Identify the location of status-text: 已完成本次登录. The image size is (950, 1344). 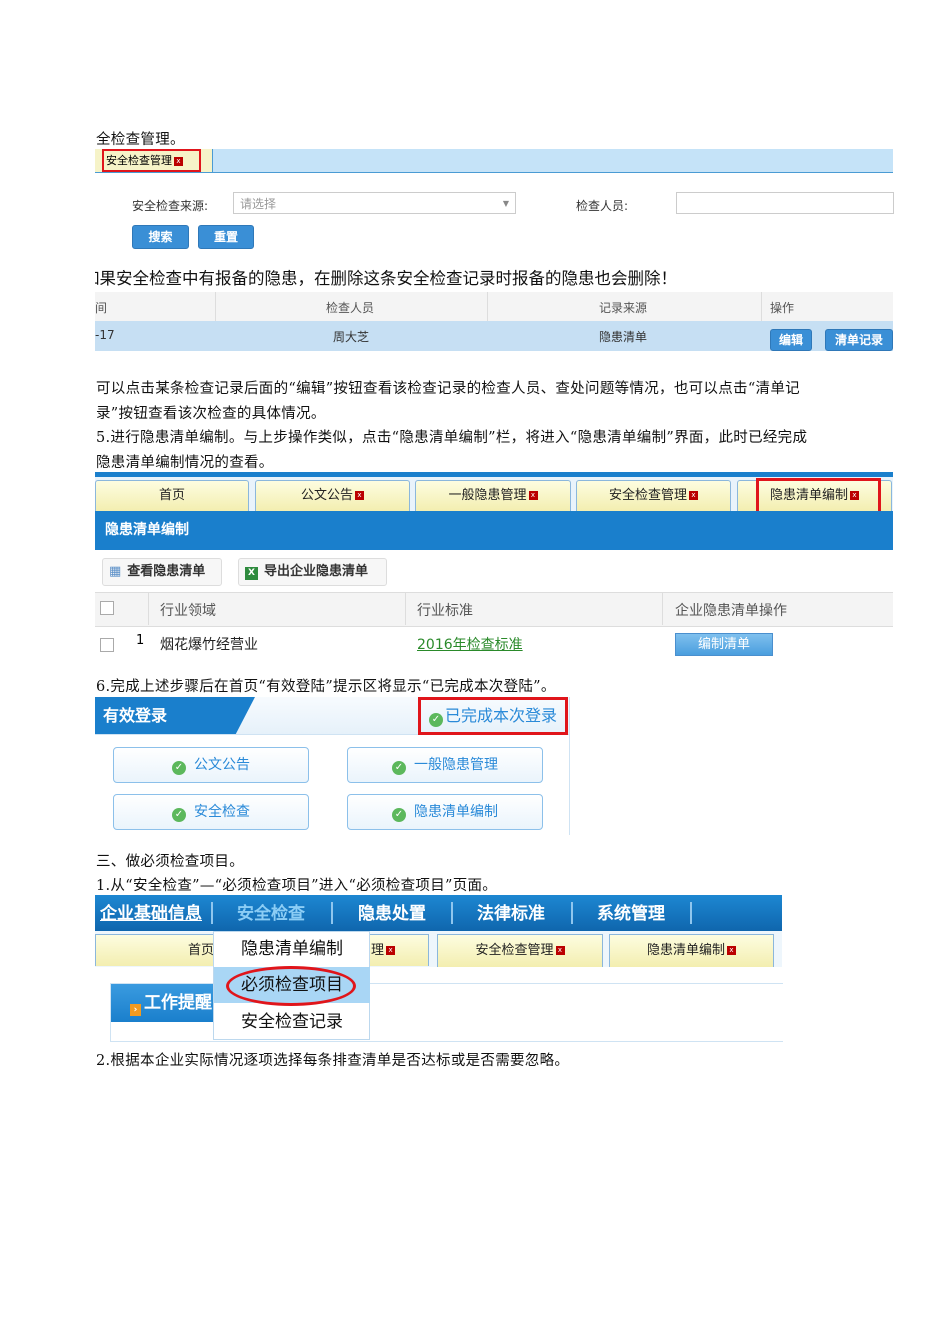
(500, 715).